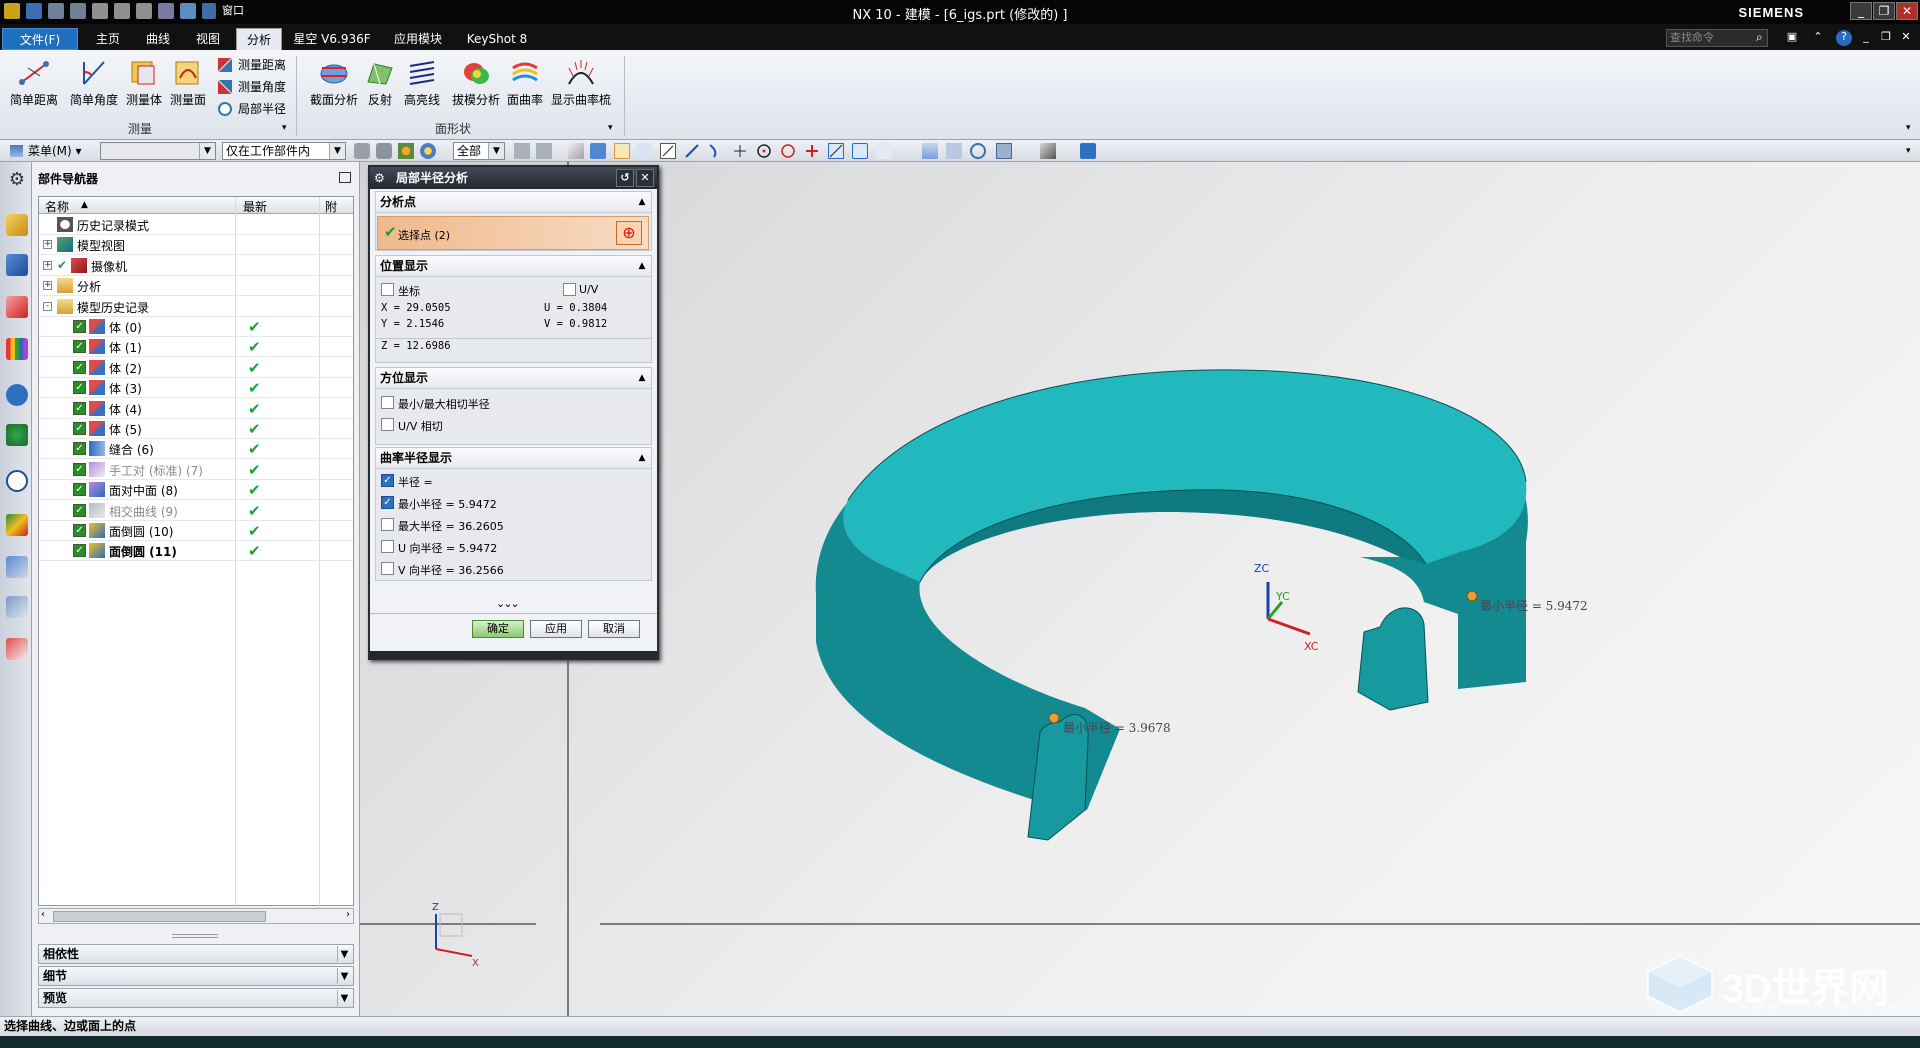 Image resolution: width=1920 pixels, height=1048 pixels. I want to click on close-icon: ✕, so click(645, 178).